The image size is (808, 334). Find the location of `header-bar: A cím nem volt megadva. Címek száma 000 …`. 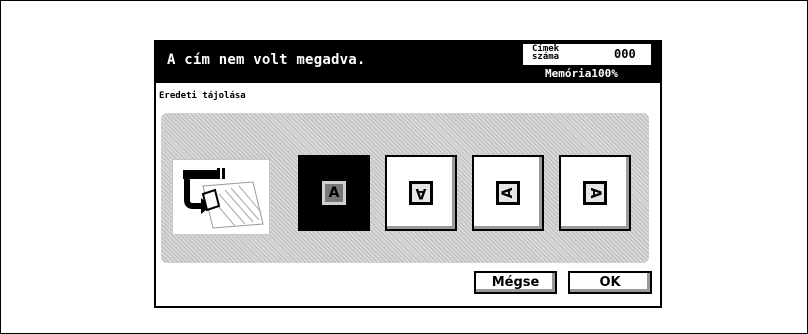

header-bar: A cím nem volt megadva. Címek száma 000 … is located at coordinates (408, 62).